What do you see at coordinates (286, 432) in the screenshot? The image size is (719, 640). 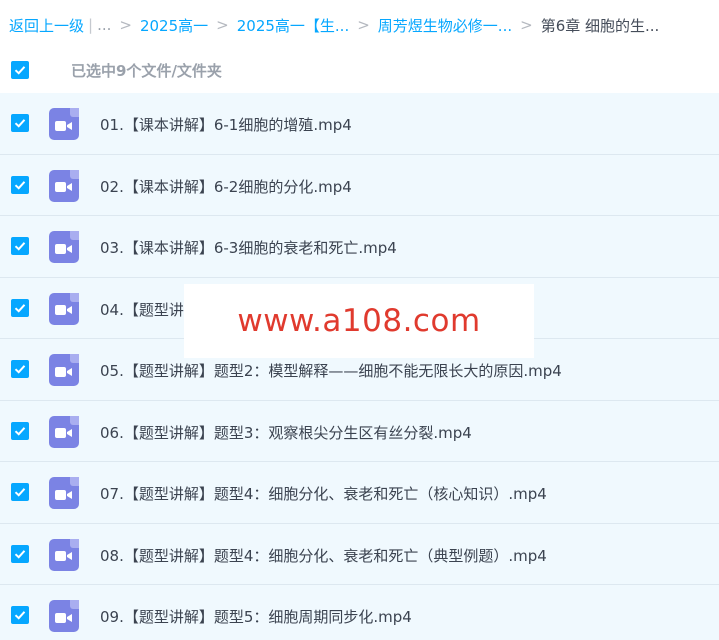 I see `file-name: 06.【题型讲解】题型3：观察根尖分生区有丝分裂.mp4` at bounding box center [286, 432].